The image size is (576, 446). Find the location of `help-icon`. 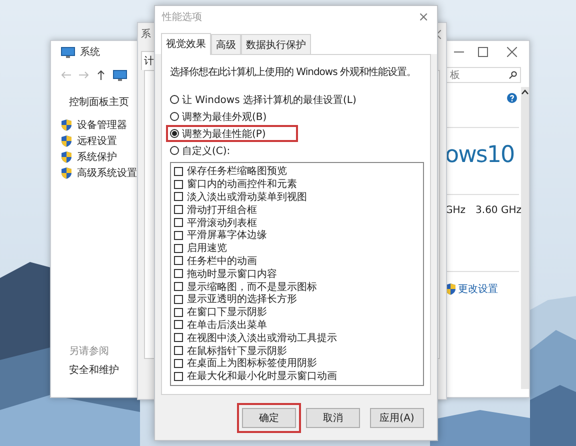

help-icon is located at coordinates (512, 98).